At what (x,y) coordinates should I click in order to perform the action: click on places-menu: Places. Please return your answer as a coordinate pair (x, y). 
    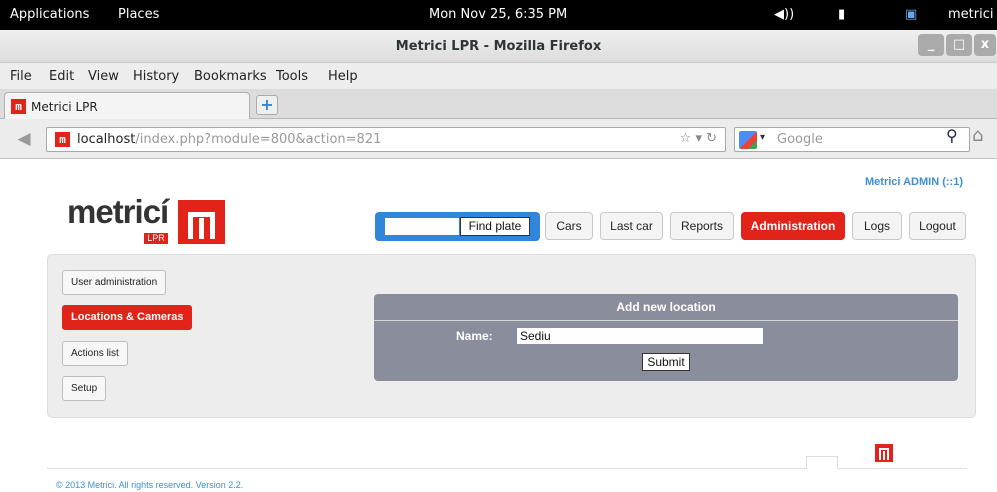
    Looking at the image, I should click on (138, 14).